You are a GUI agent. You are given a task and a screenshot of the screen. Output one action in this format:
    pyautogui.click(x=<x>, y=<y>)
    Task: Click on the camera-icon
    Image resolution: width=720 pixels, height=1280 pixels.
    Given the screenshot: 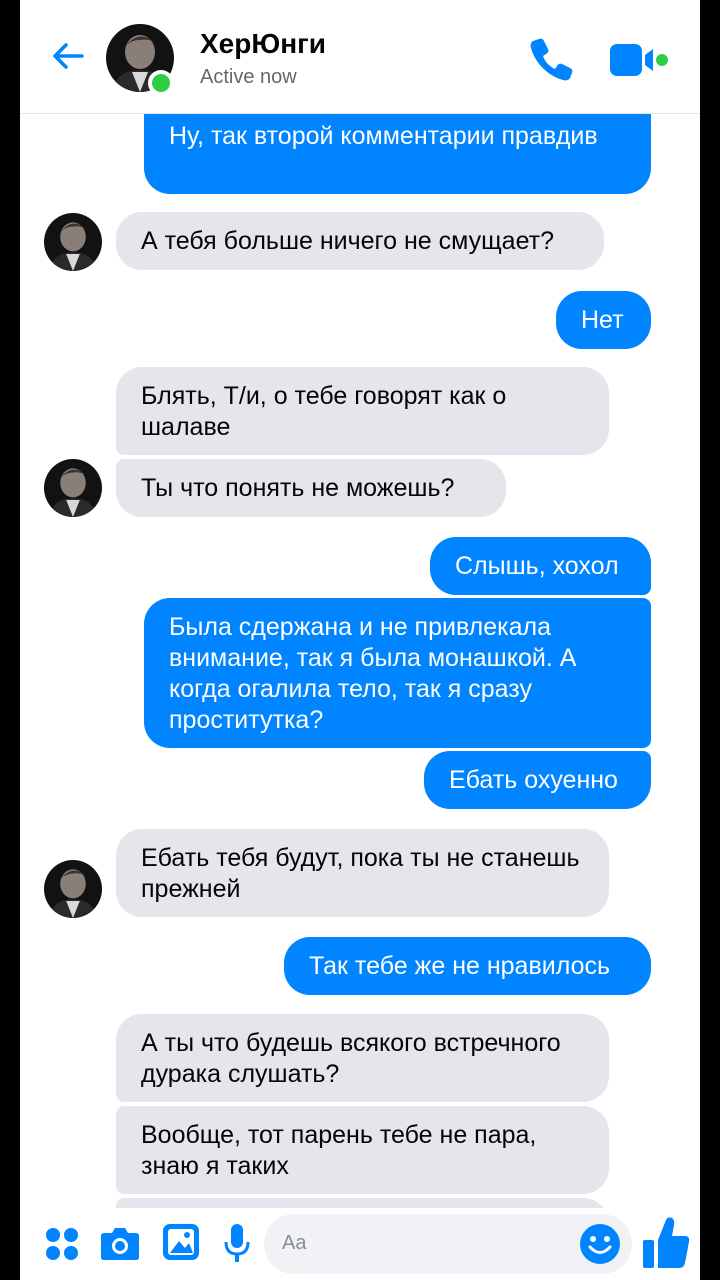 What is the action you would take?
    pyautogui.click(x=120, y=1243)
    